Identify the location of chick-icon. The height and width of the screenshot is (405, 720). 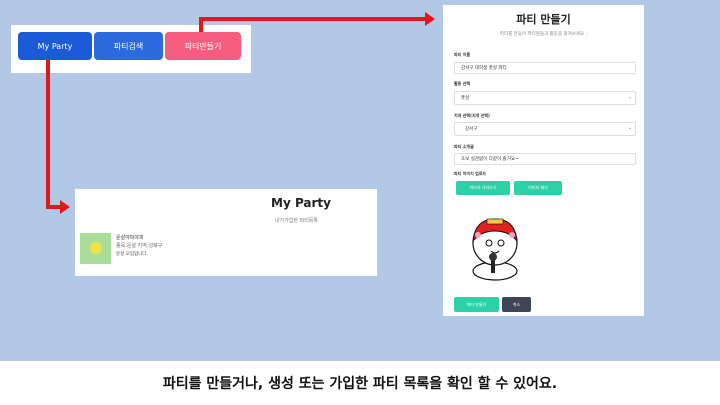
(96, 248).